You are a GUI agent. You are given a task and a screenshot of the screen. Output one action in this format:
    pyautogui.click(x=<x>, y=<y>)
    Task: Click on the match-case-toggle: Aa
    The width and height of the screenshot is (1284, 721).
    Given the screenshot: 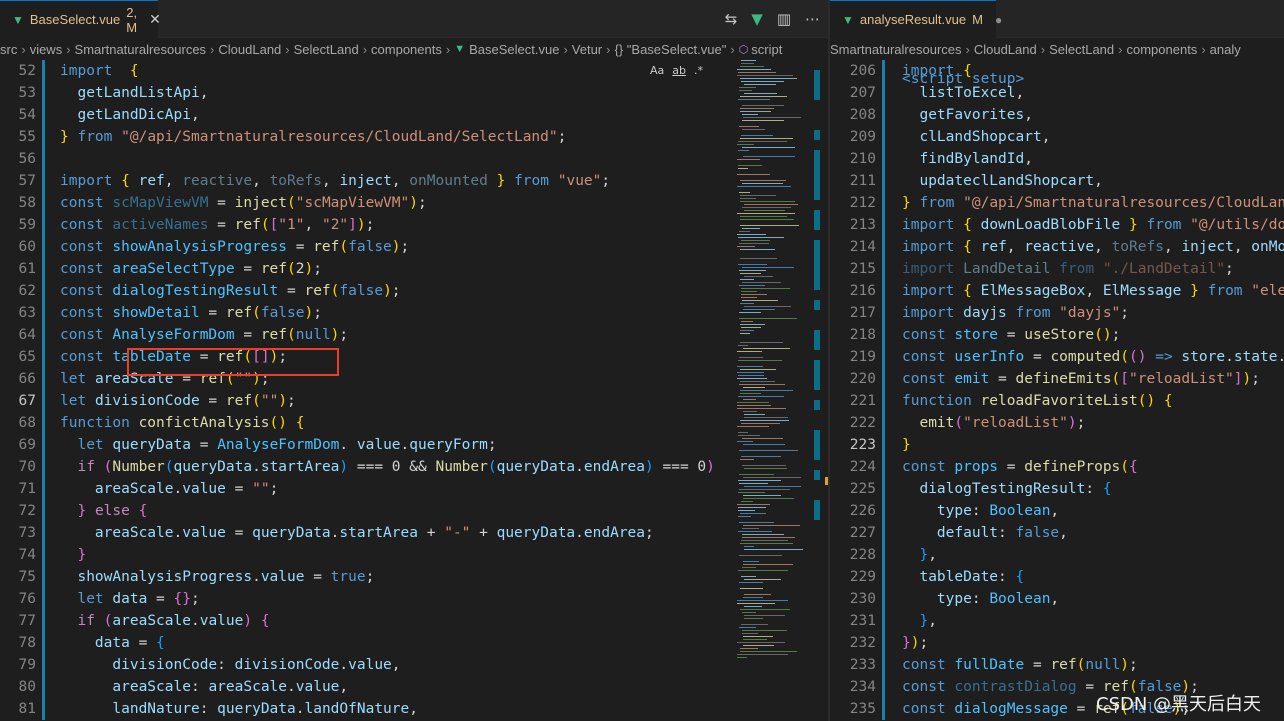 What is the action you would take?
    pyautogui.click(x=657, y=70)
    